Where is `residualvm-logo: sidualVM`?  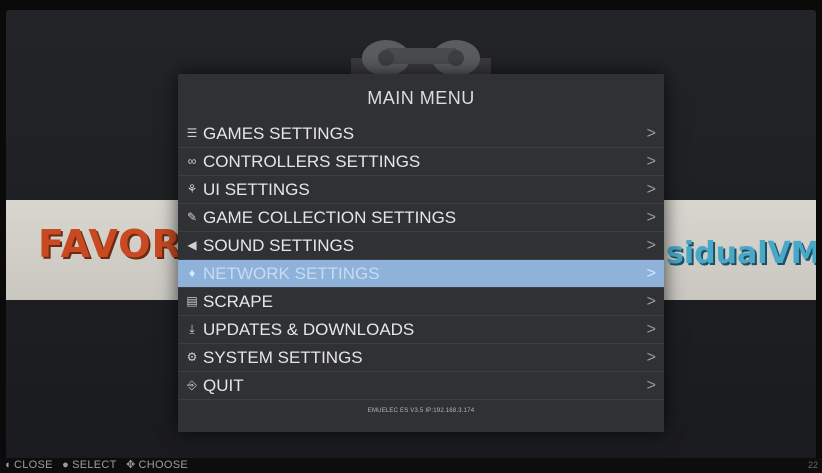
residualvm-logo: sidualVM is located at coordinates (741, 253).